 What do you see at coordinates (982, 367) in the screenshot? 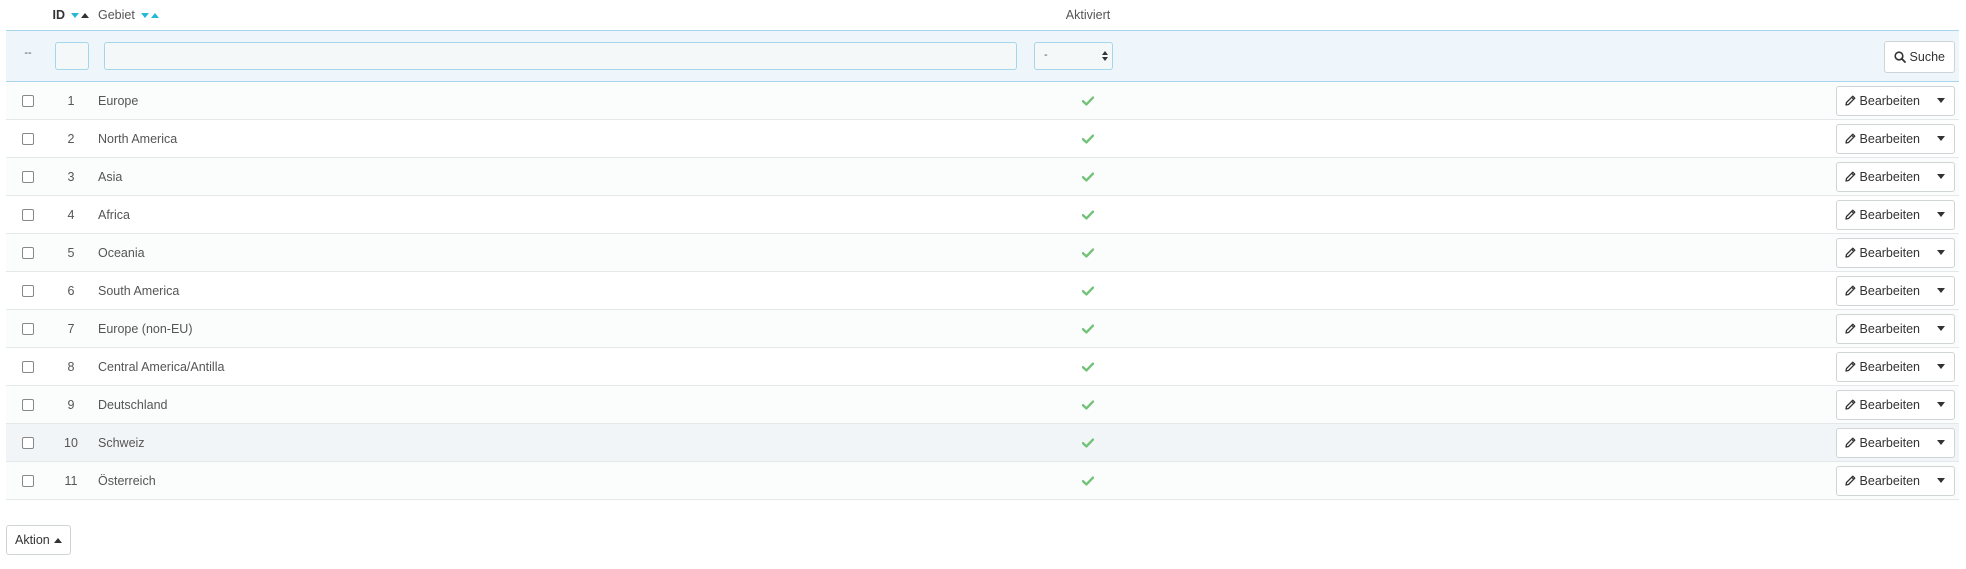
I see `table-row: 8 Central America/Antilla Bearbeiten` at bounding box center [982, 367].